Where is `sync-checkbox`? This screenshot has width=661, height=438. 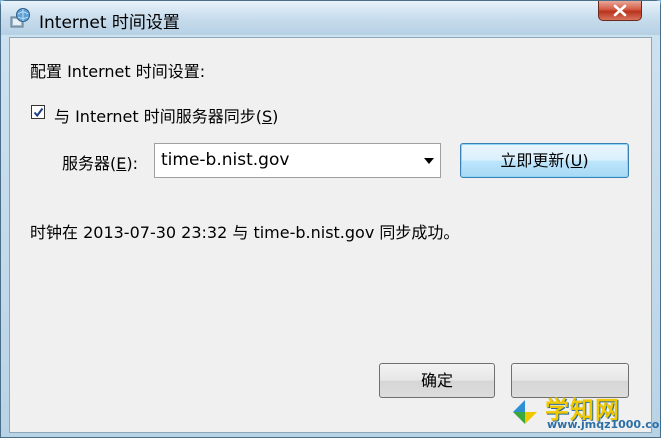 sync-checkbox is located at coordinates (38, 112).